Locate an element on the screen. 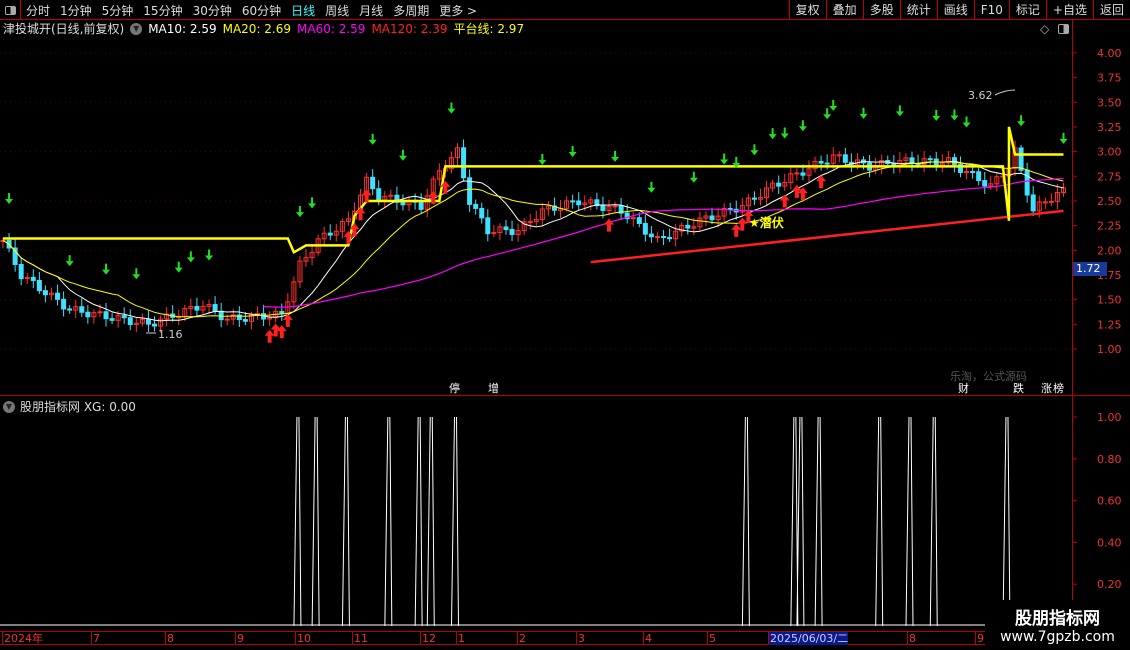 The height and width of the screenshot is (650, 1130). y-tick-label: 1.25 is located at coordinates (1109, 324).